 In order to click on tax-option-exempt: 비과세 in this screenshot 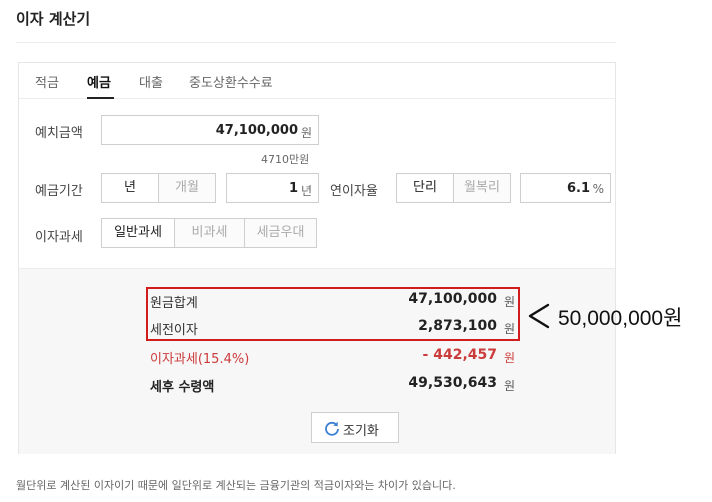, I will do `click(209, 233)`.